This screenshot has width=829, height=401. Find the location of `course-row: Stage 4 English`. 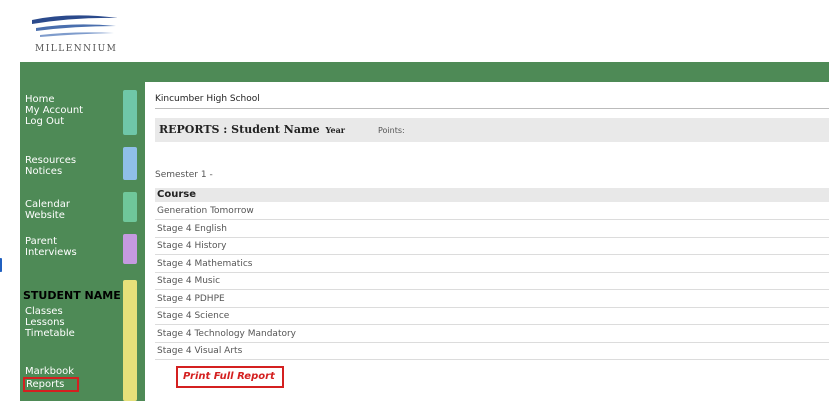

course-row: Stage 4 English is located at coordinates (492, 229).